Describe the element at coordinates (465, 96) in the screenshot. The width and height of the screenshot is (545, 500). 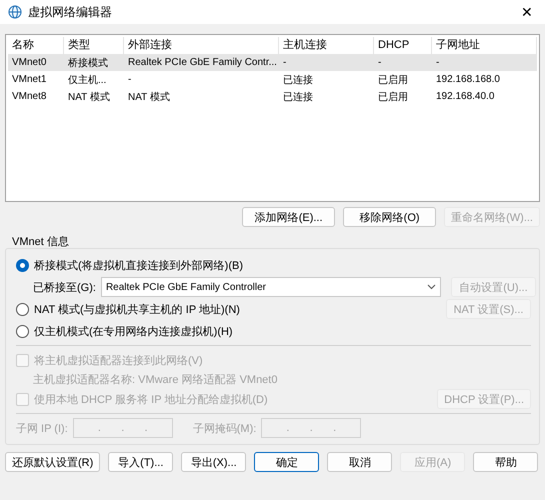
I see `table-cell-text: 192.168.40.0` at that location.